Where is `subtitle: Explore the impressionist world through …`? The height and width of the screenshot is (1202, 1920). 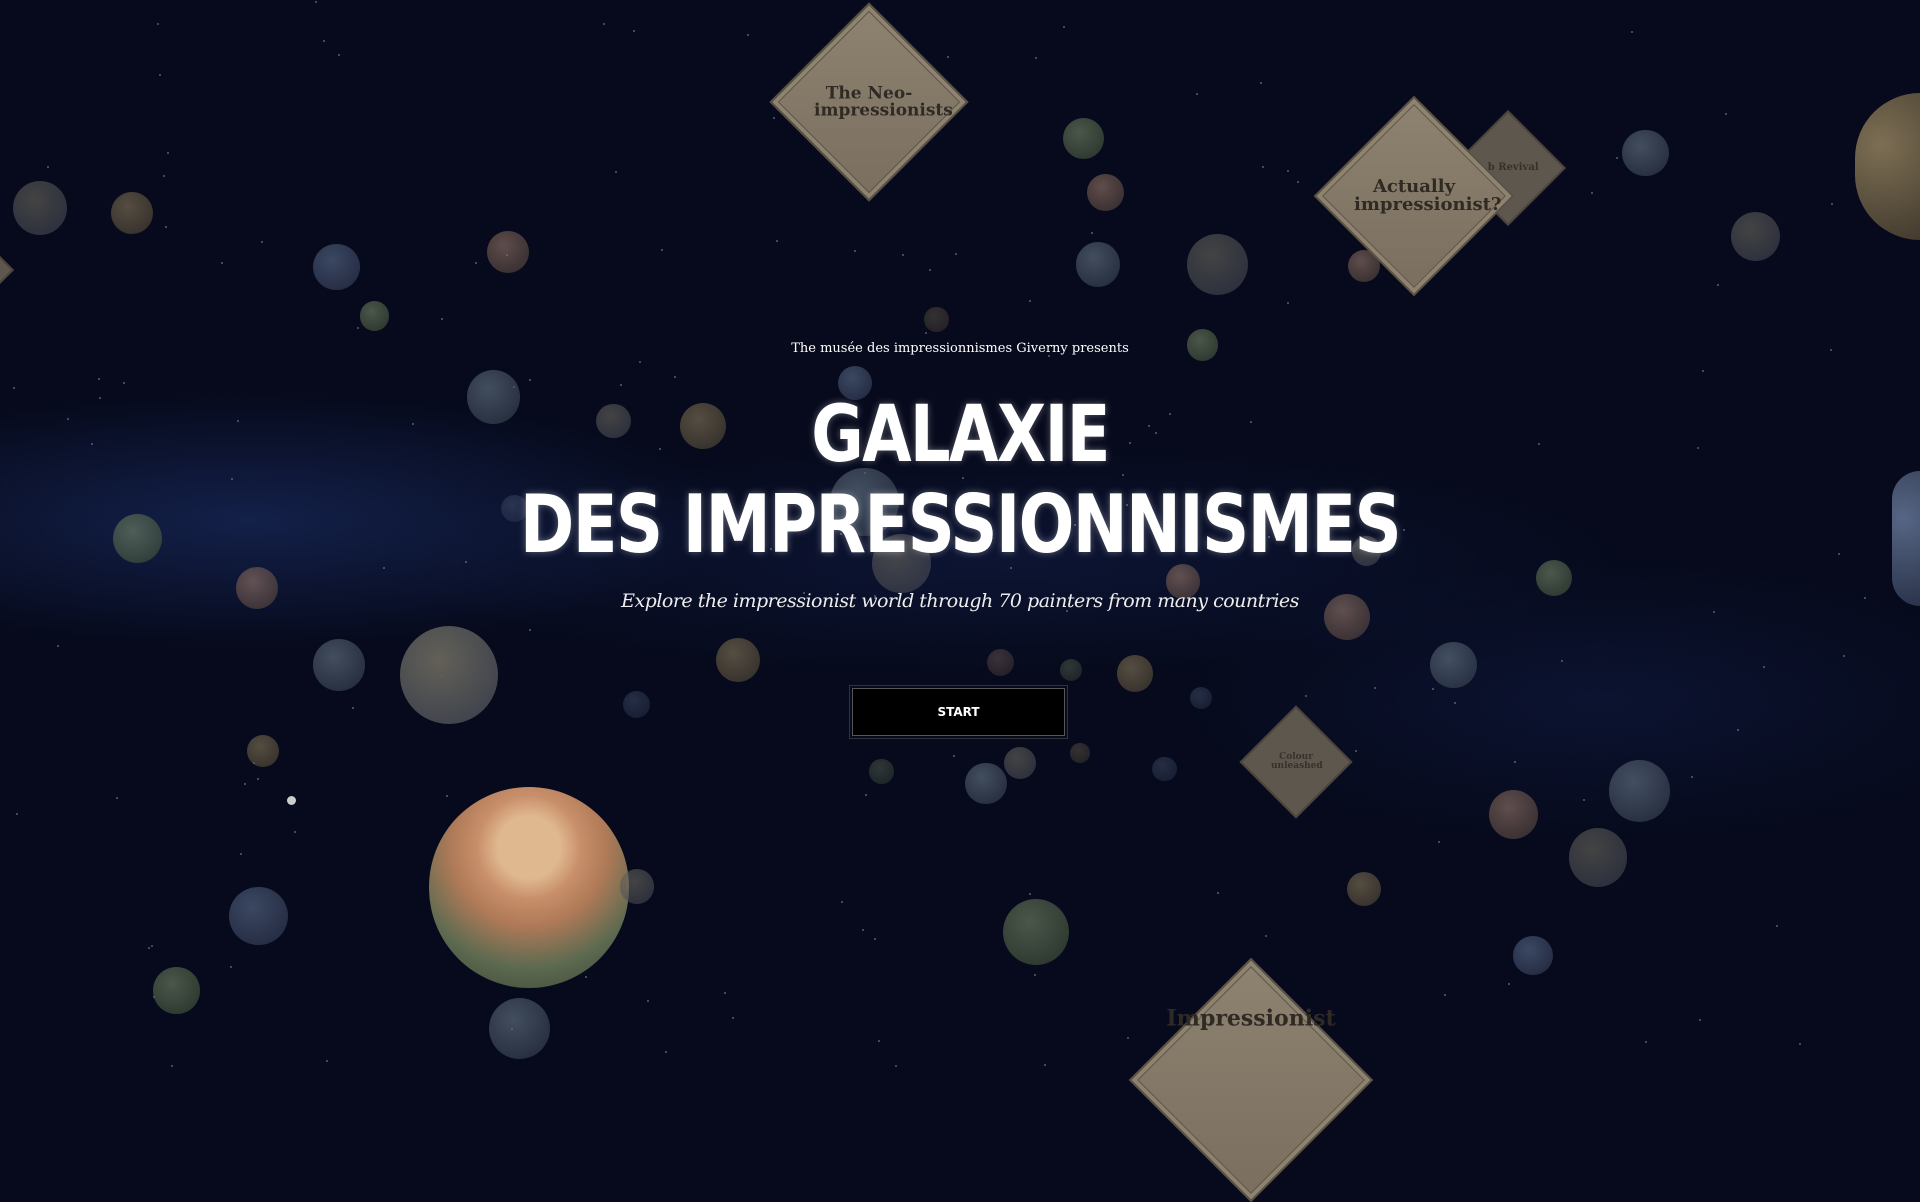
subtitle: Explore the impressionist world through … is located at coordinates (960, 601).